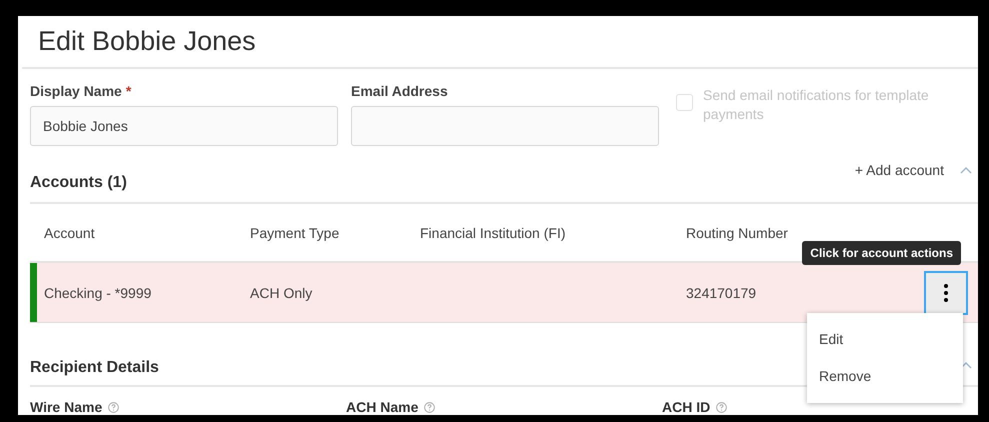 Image resolution: width=989 pixels, height=422 pixels. Describe the element at coordinates (129, 91) in the screenshot. I see `required-mark: *` at that location.